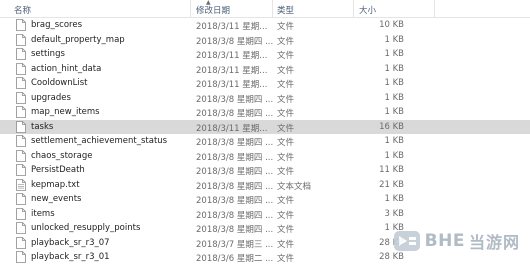 The height and width of the screenshot is (265, 530). What do you see at coordinates (21, 184) in the screenshot?
I see `text-file-icon` at bounding box center [21, 184].